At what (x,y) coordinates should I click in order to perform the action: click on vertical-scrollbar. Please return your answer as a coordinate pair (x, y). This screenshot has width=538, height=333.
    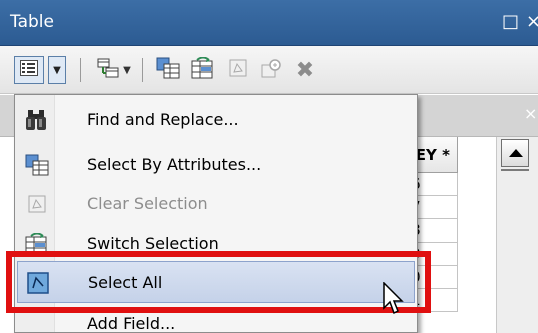
    Looking at the image, I should click on (517, 235).